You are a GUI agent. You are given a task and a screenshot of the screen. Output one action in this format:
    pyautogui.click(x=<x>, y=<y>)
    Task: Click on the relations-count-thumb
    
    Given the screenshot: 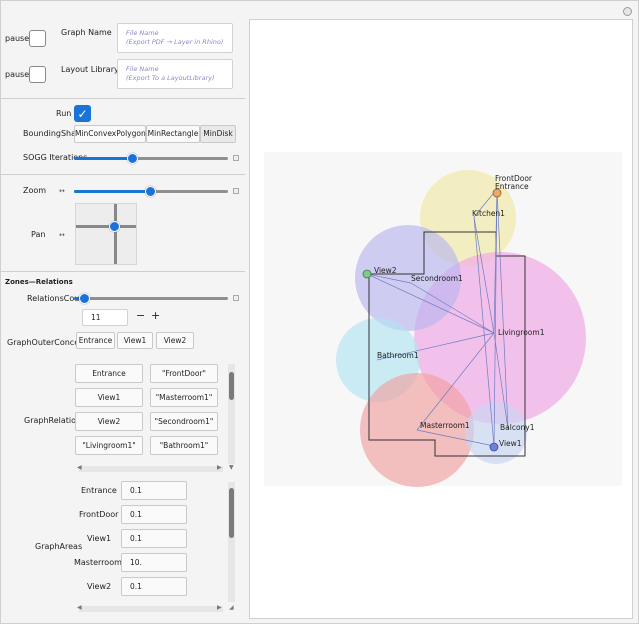 What is the action you would take?
    pyautogui.click(x=84, y=298)
    